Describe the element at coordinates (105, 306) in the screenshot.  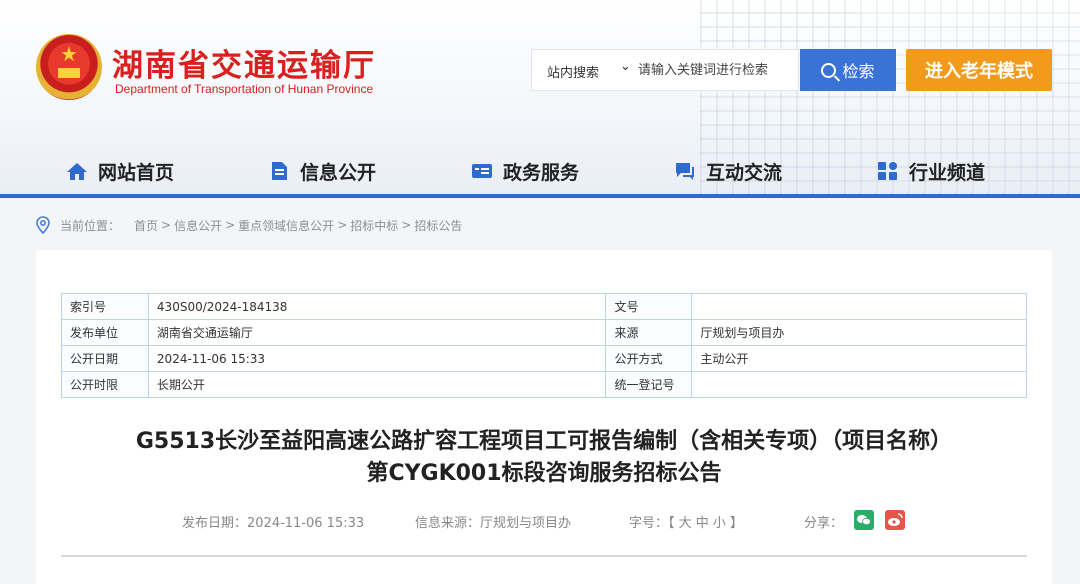
I see `meta-key: 索引号` at that location.